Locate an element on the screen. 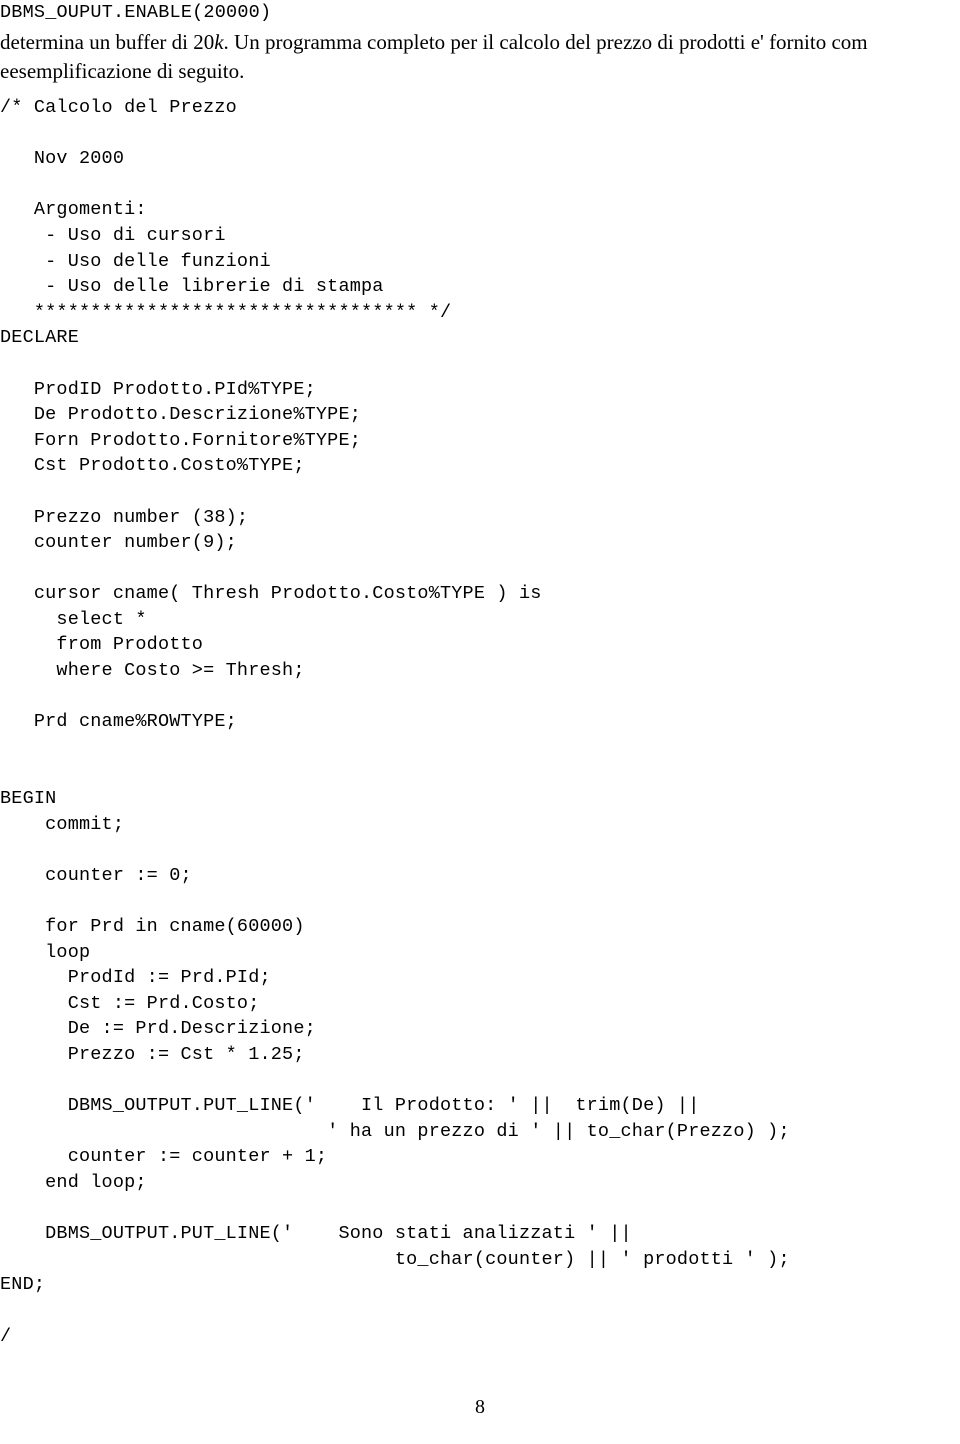 The height and width of the screenshot is (1444, 960). code-line: /* Calcolo del Prezzo is located at coordinates (118, 107).